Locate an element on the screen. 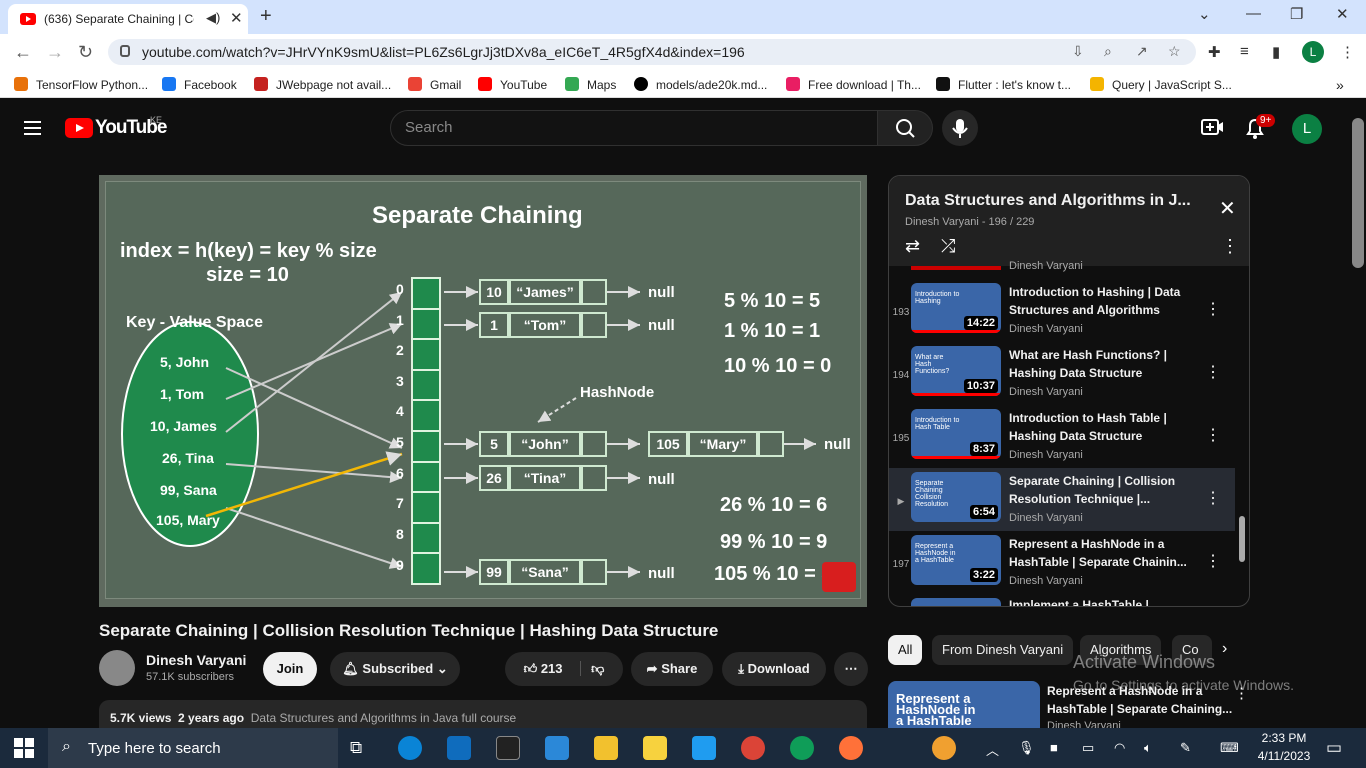 The width and height of the screenshot is (1366, 768). pen-icon: ✎ is located at coordinates (1185, 748).